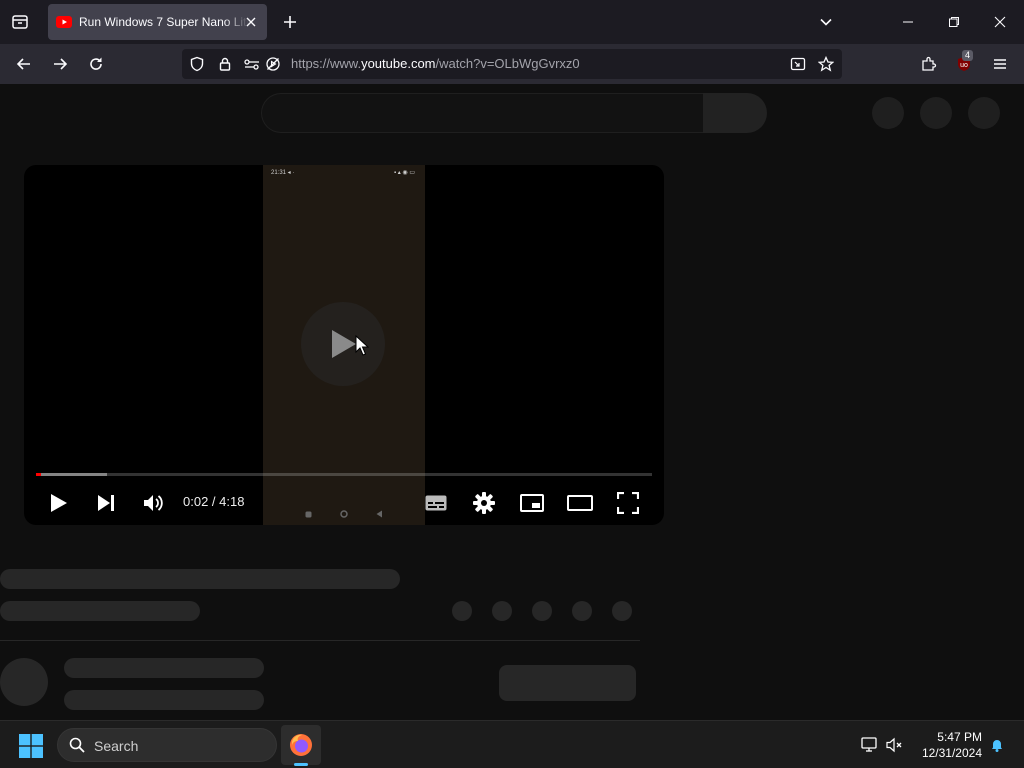 The height and width of the screenshot is (768, 1024). Describe the element at coordinates (946, 745) in the screenshot. I see `system-clock: 5:47 PM 12/31/2024` at that location.